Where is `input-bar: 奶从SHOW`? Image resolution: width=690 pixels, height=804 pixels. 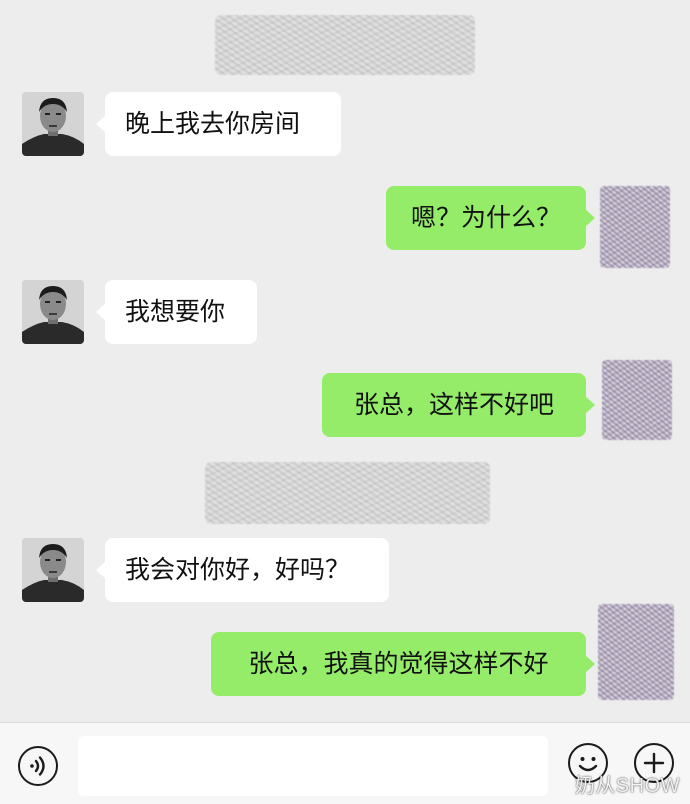
input-bar: 奶从SHOW is located at coordinates (345, 763).